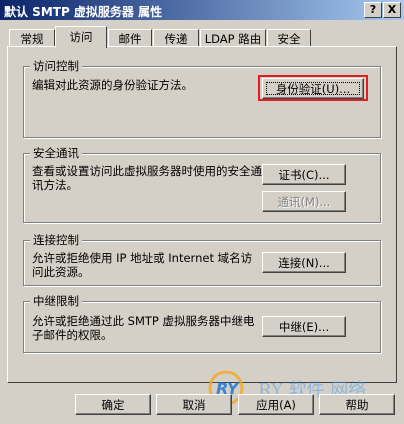 The width and height of the screenshot is (404, 424). I want to click on ok-button: 确定, so click(113, 404).